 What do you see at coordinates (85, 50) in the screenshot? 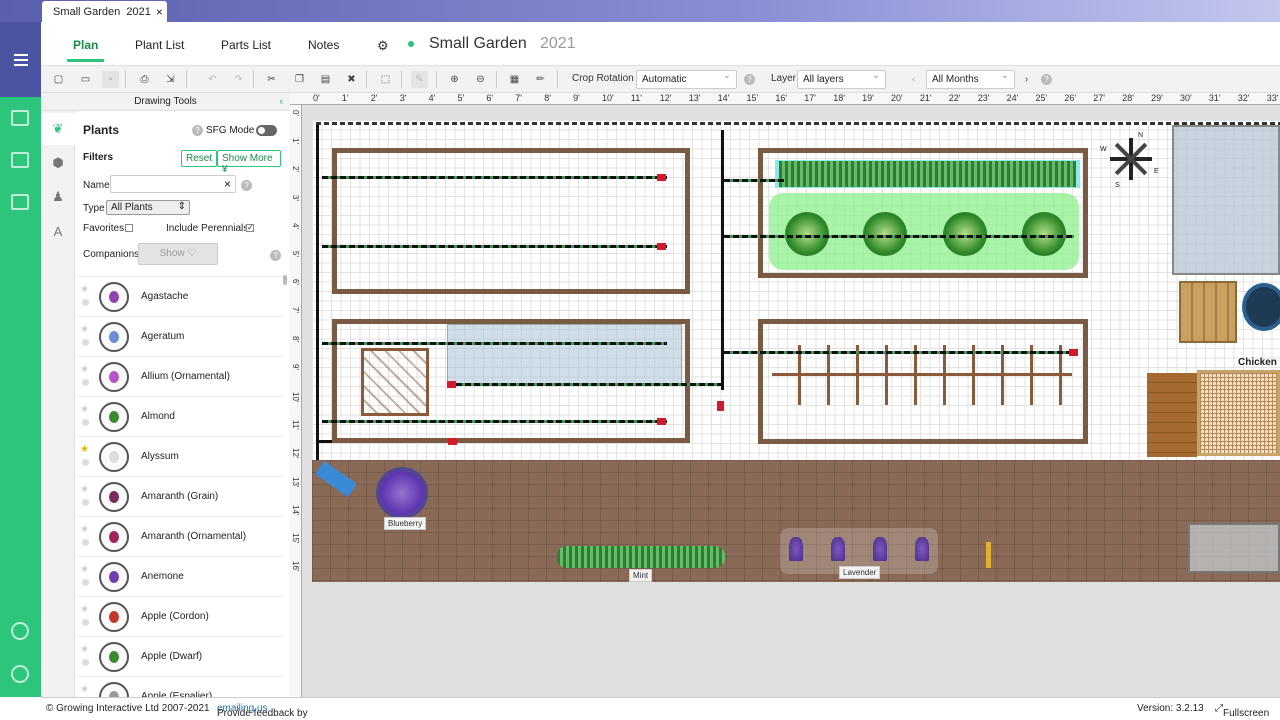
I see `tab-plan: Plan` at bounding box center [85, 50].